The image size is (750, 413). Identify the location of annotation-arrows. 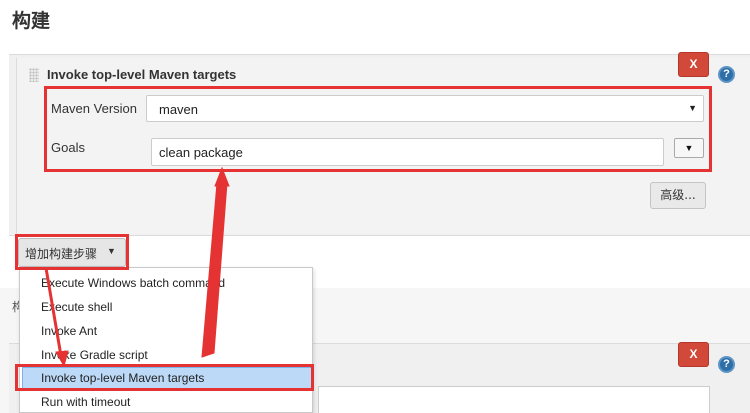
(137, 267).